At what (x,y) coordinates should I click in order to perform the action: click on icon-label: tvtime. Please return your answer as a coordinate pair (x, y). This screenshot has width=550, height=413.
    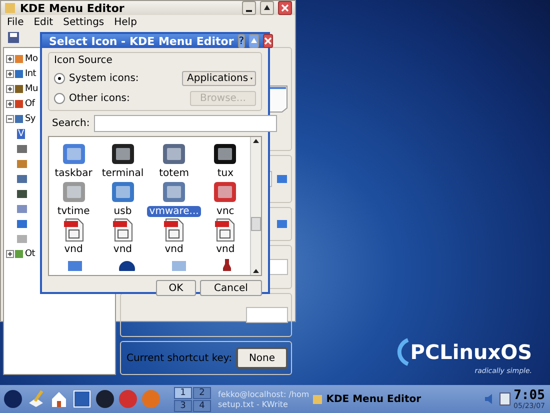
    Looking at the image, I should click on (73, 211).